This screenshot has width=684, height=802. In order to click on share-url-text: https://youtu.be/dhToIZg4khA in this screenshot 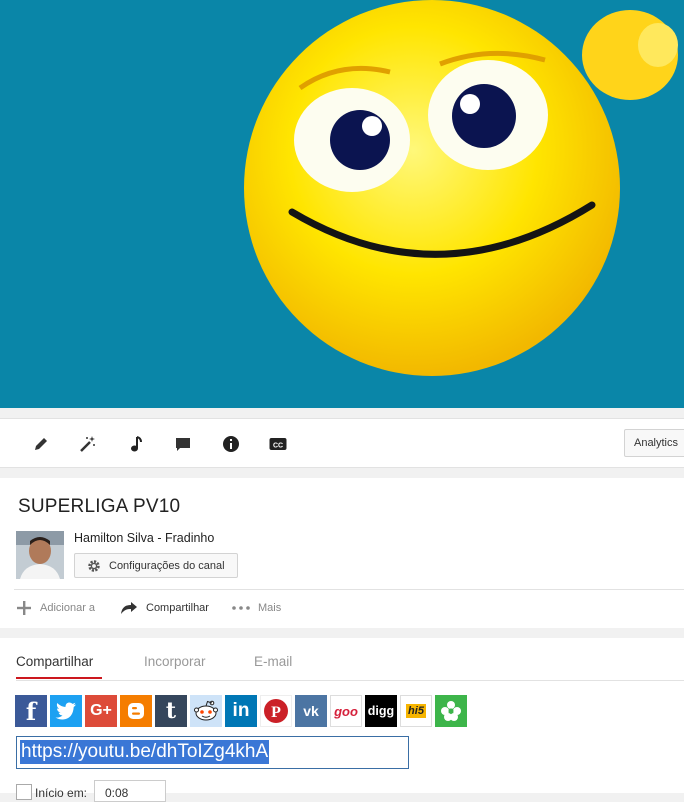, I will do `click(145, 752)`.